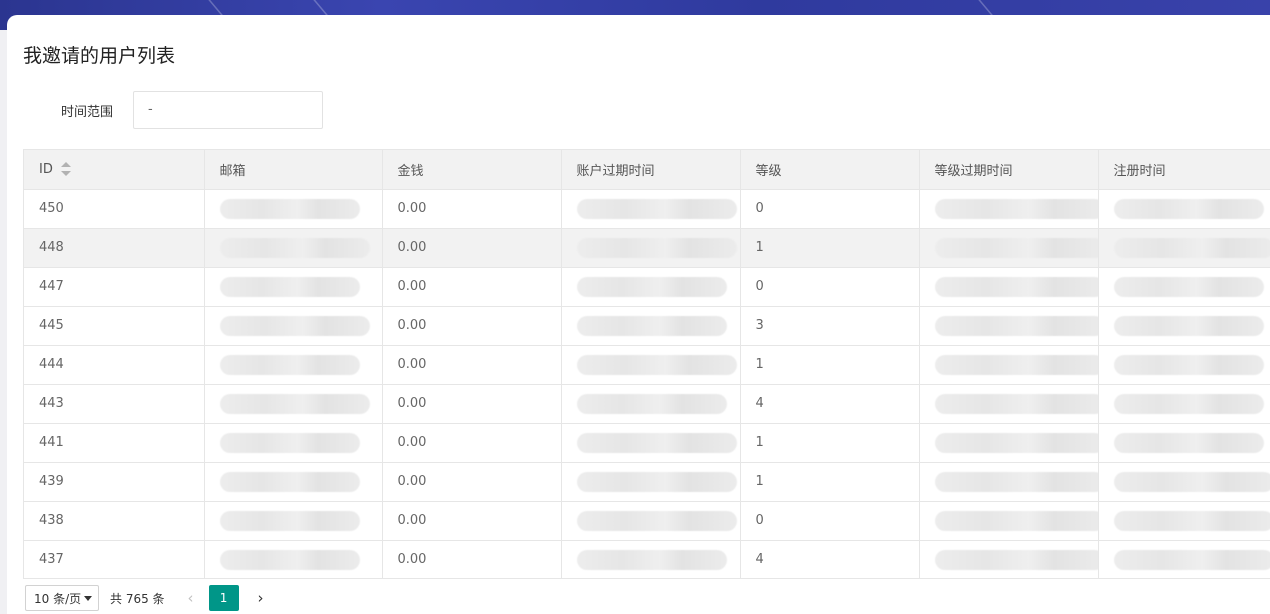 Image resolution: width=1270 pixels, height=614 pixels. What do you see at coordinates (88, 598) in the screenshot?
I see `caret-down-icon` at bounding box center [88, 598].